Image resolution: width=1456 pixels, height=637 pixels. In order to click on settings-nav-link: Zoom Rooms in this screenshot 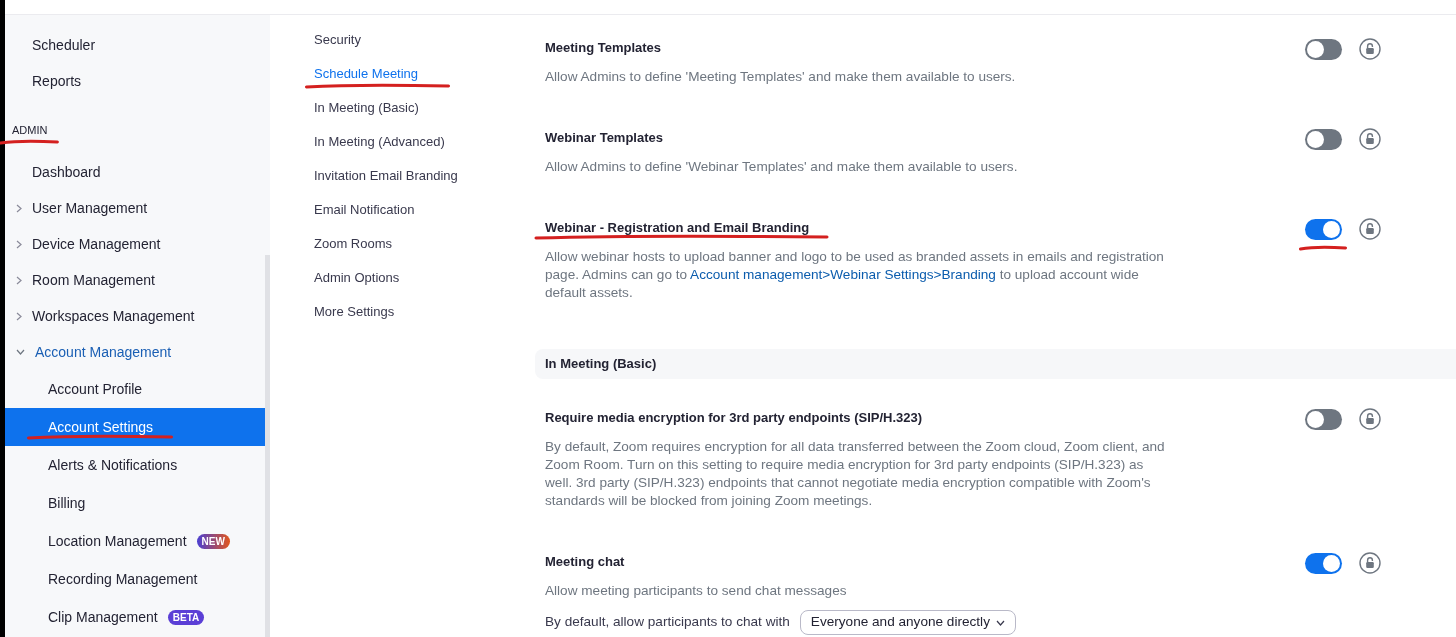, I will do `click(353, 244)`.